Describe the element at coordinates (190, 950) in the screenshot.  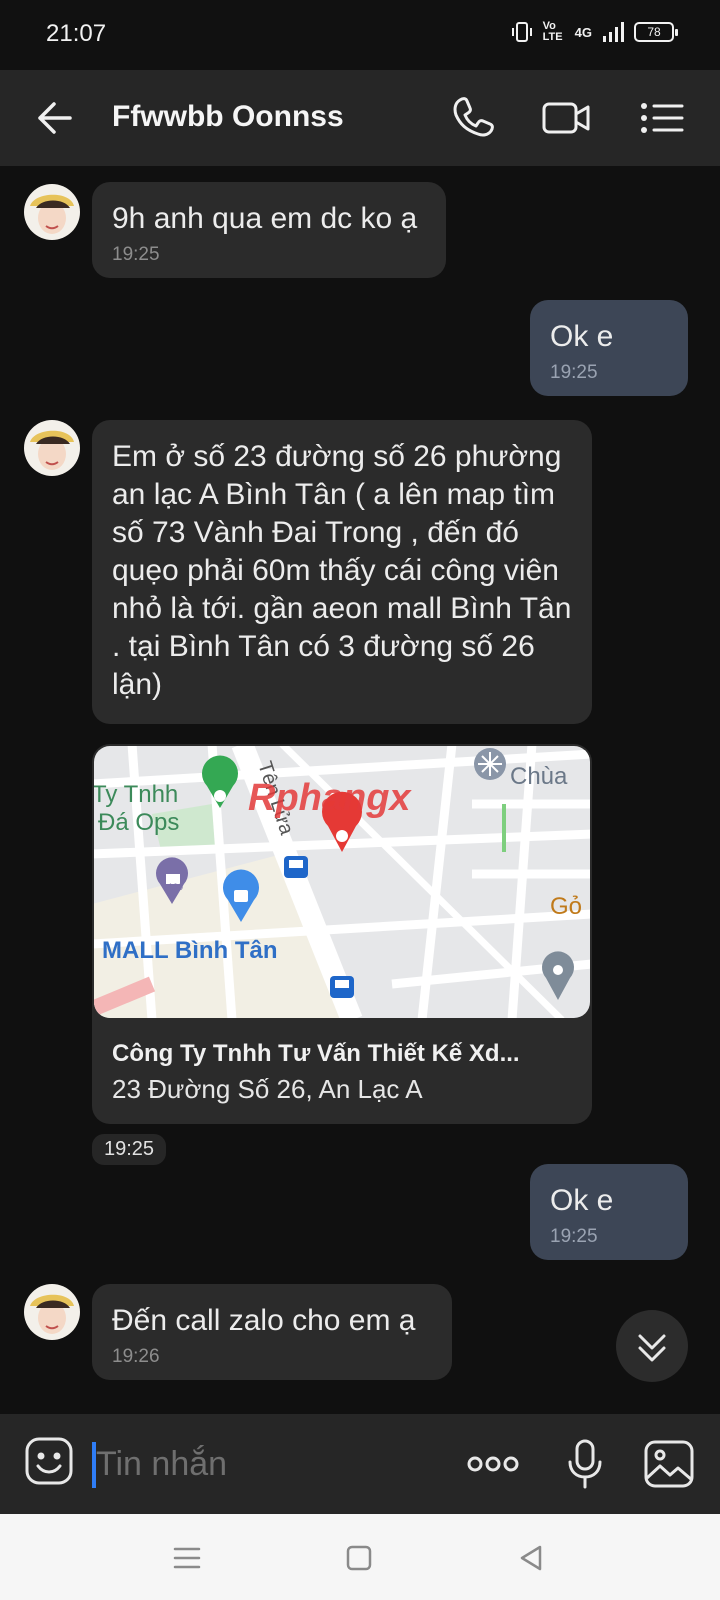
I see `map-label-mall: MALL Bình Tân` at that location.